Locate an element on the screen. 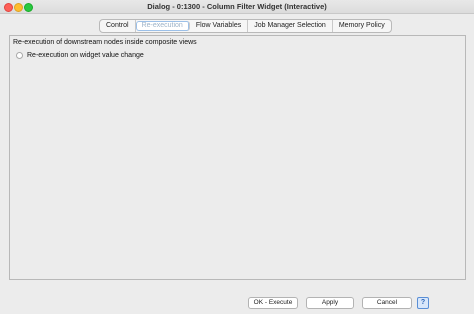  help-icon: ? is located at coordinates (423, 303).